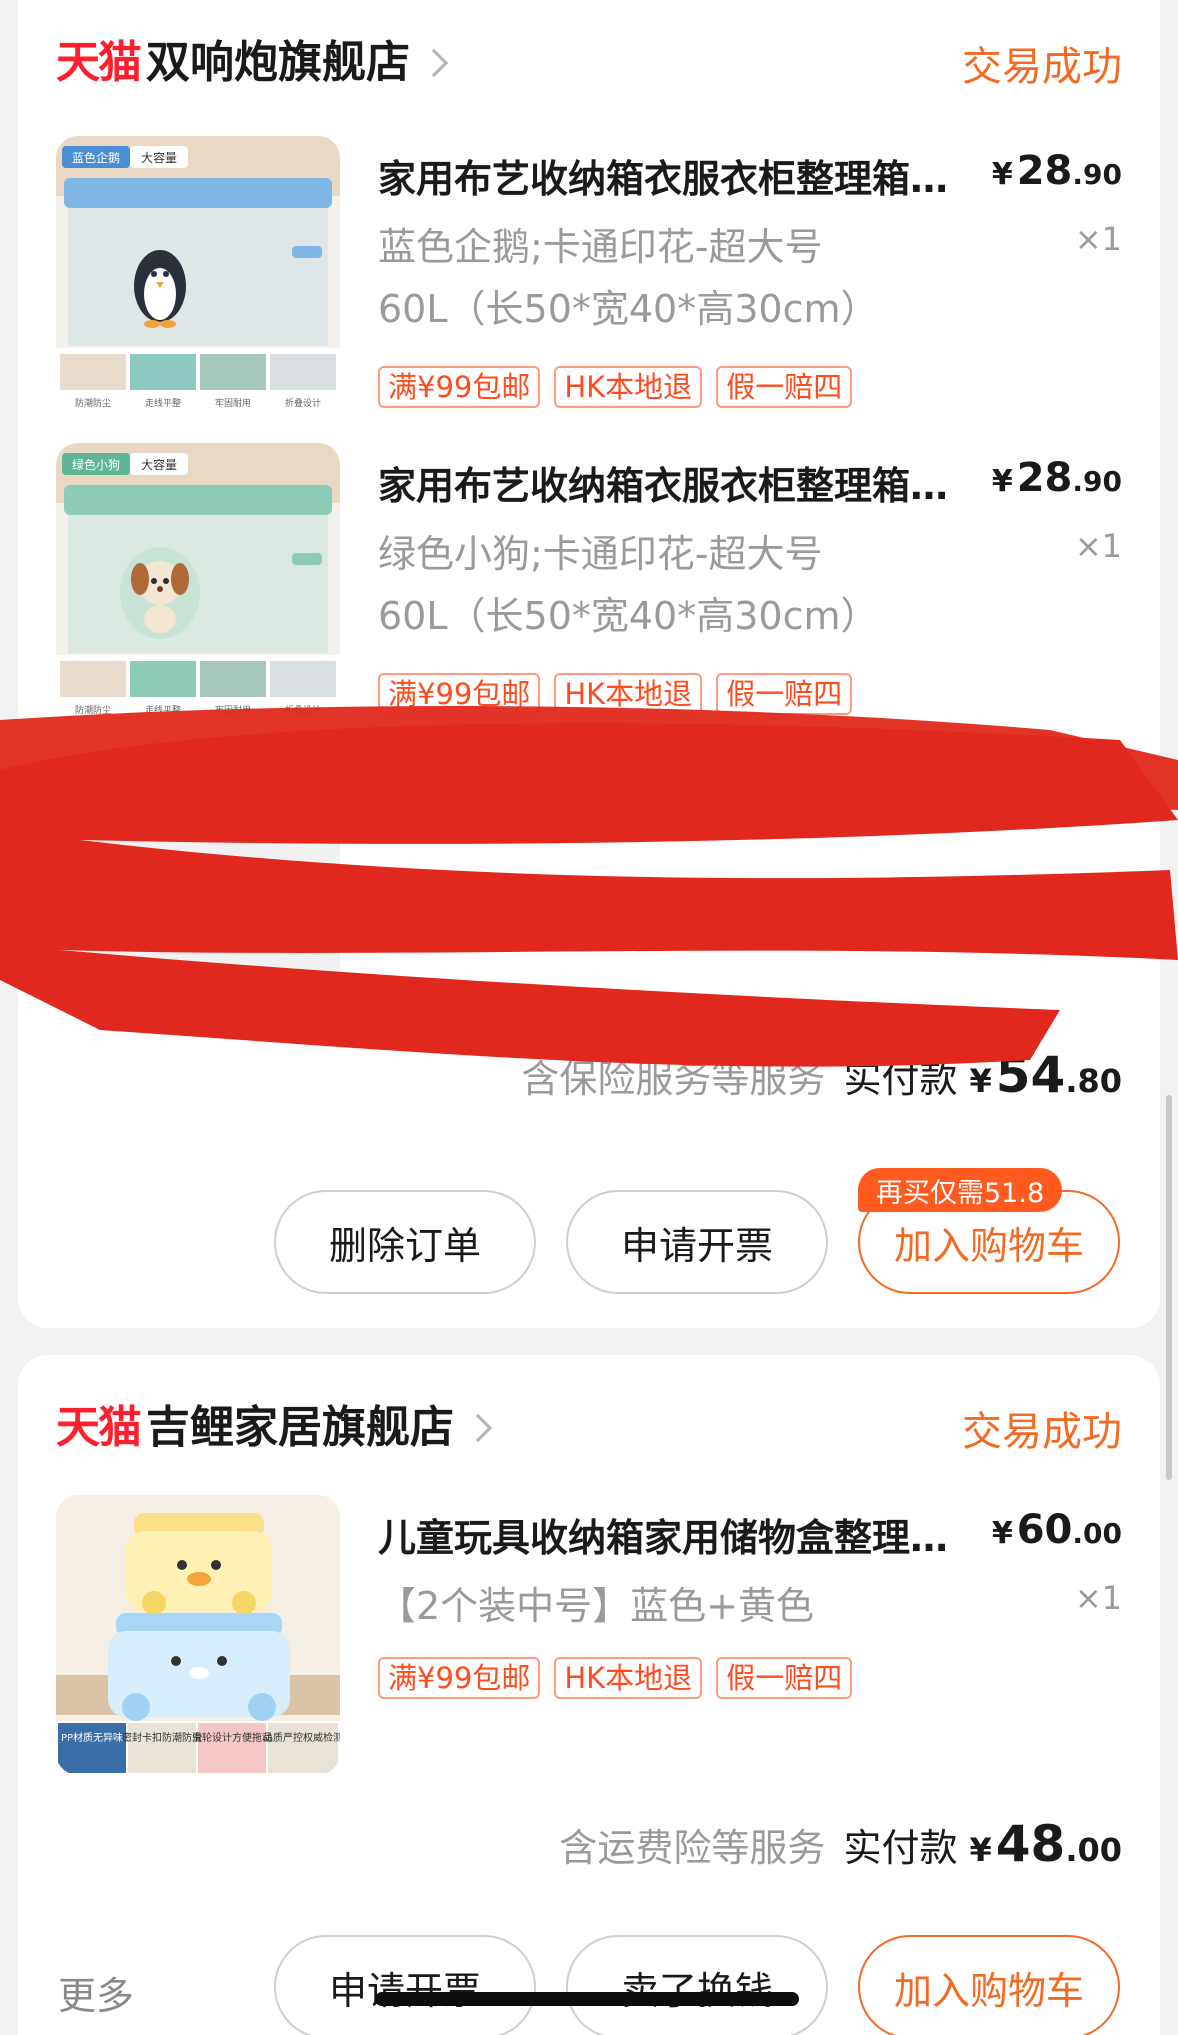 This screenshot has height=2035, width=1178. I want to click on order-item-redacted: .00, so click(589, 874).